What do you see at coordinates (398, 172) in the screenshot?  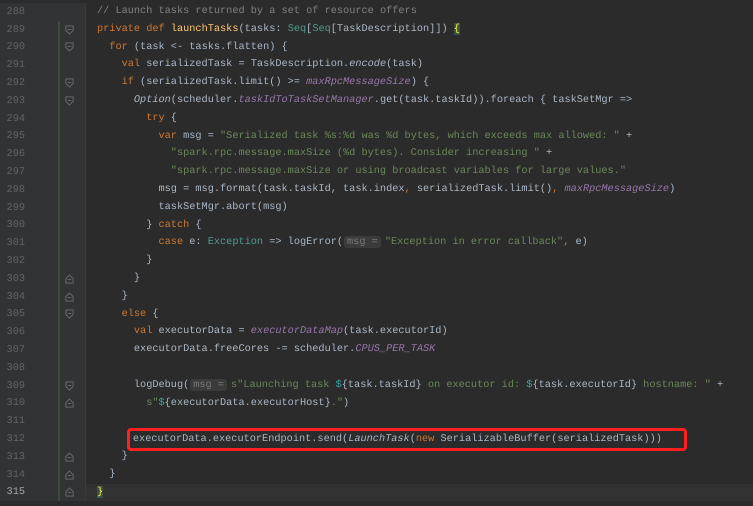 I see `code-line: "spark.rpc.message.maxSize or using broadcast variables for large values."` at bounding box center [398, 172].